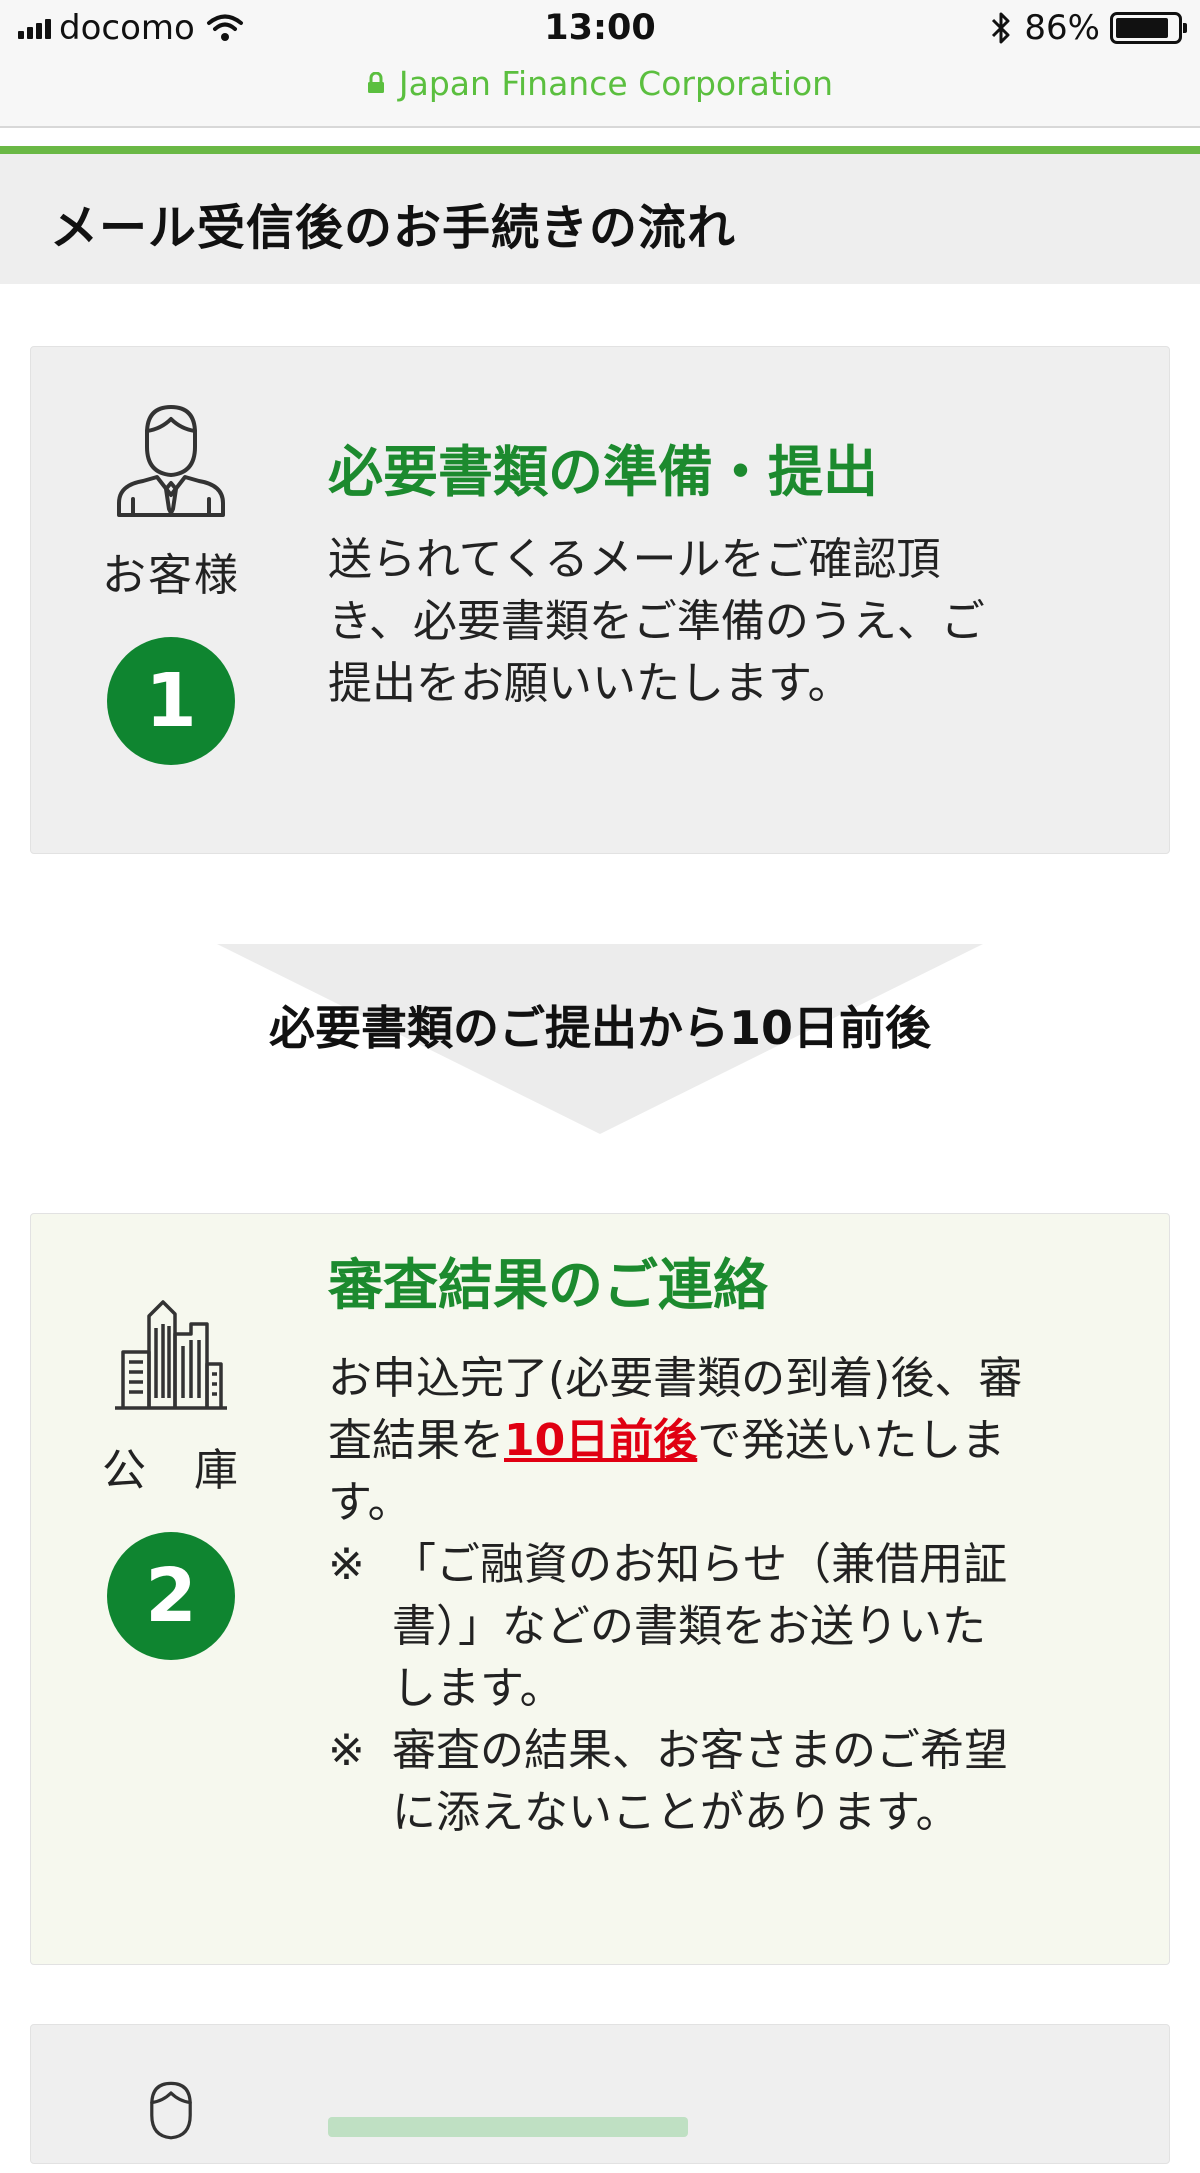  I want to click on step-1-actor-label: お客様, so click(171, 575).